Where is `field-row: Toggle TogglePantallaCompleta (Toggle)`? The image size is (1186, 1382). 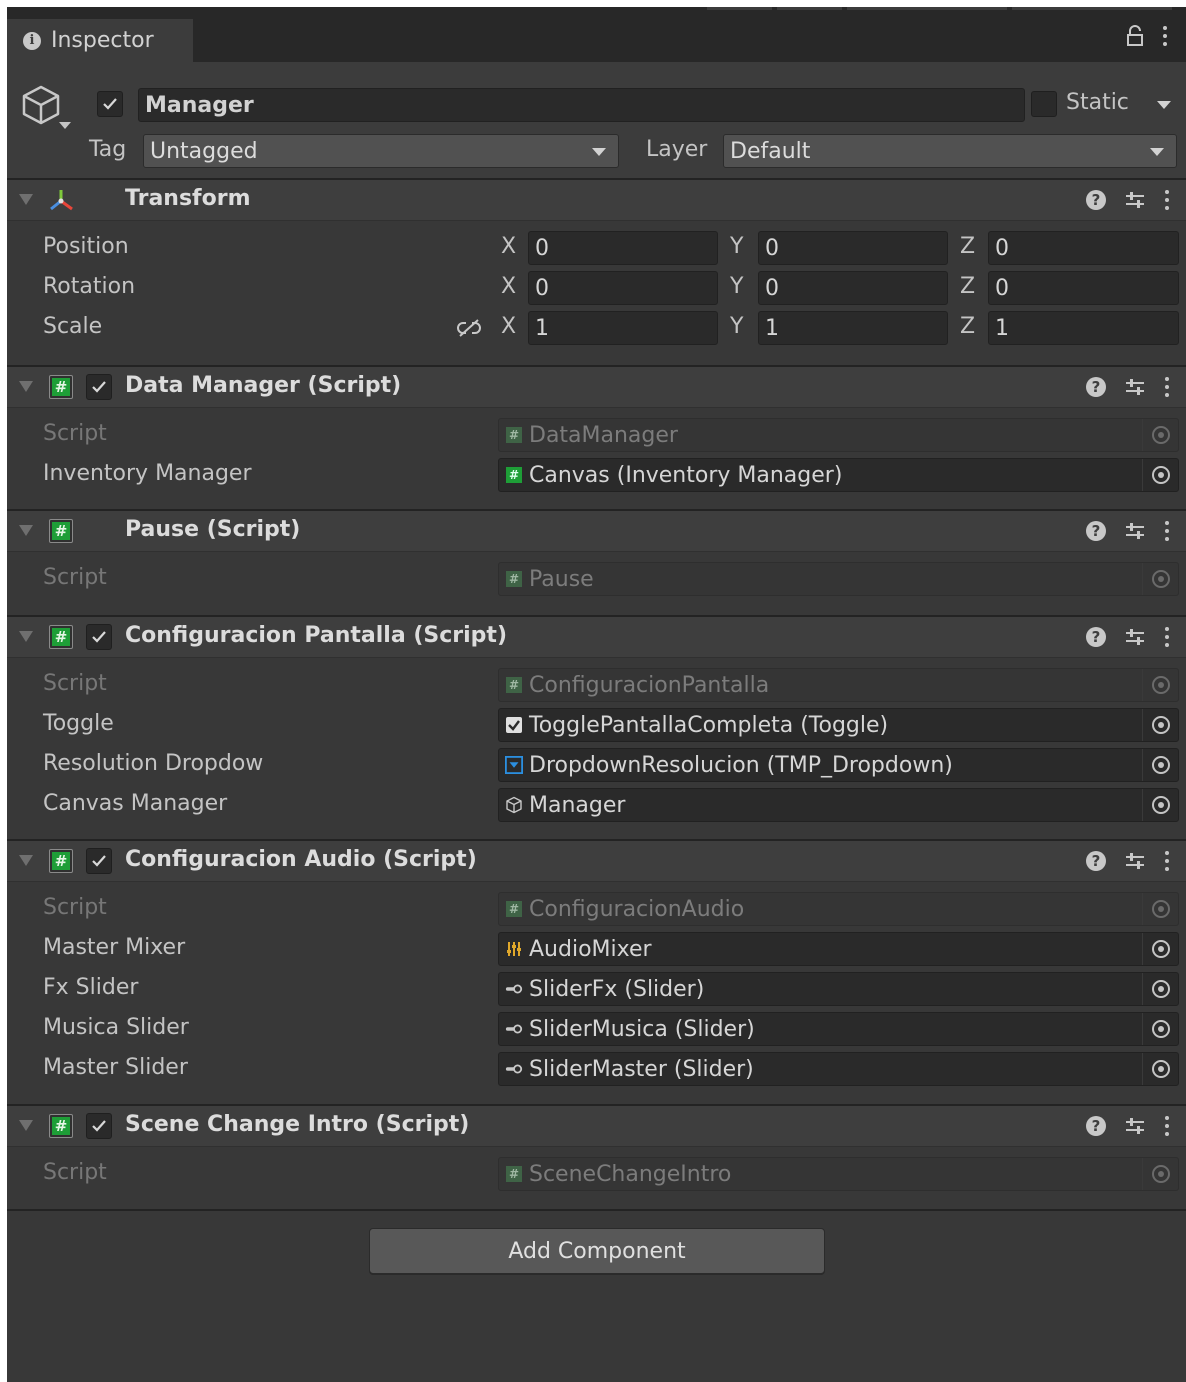 field-row: Toggle TogglePantallaCompleta (Toggle) is located at coordinates (596, 725).